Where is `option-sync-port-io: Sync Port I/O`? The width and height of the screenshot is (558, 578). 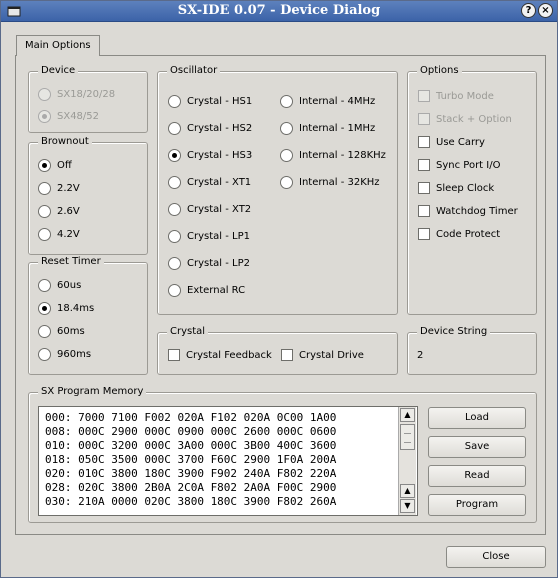 option-sync-port-io: Sync Port I/O is located at coordinates (459, 165).